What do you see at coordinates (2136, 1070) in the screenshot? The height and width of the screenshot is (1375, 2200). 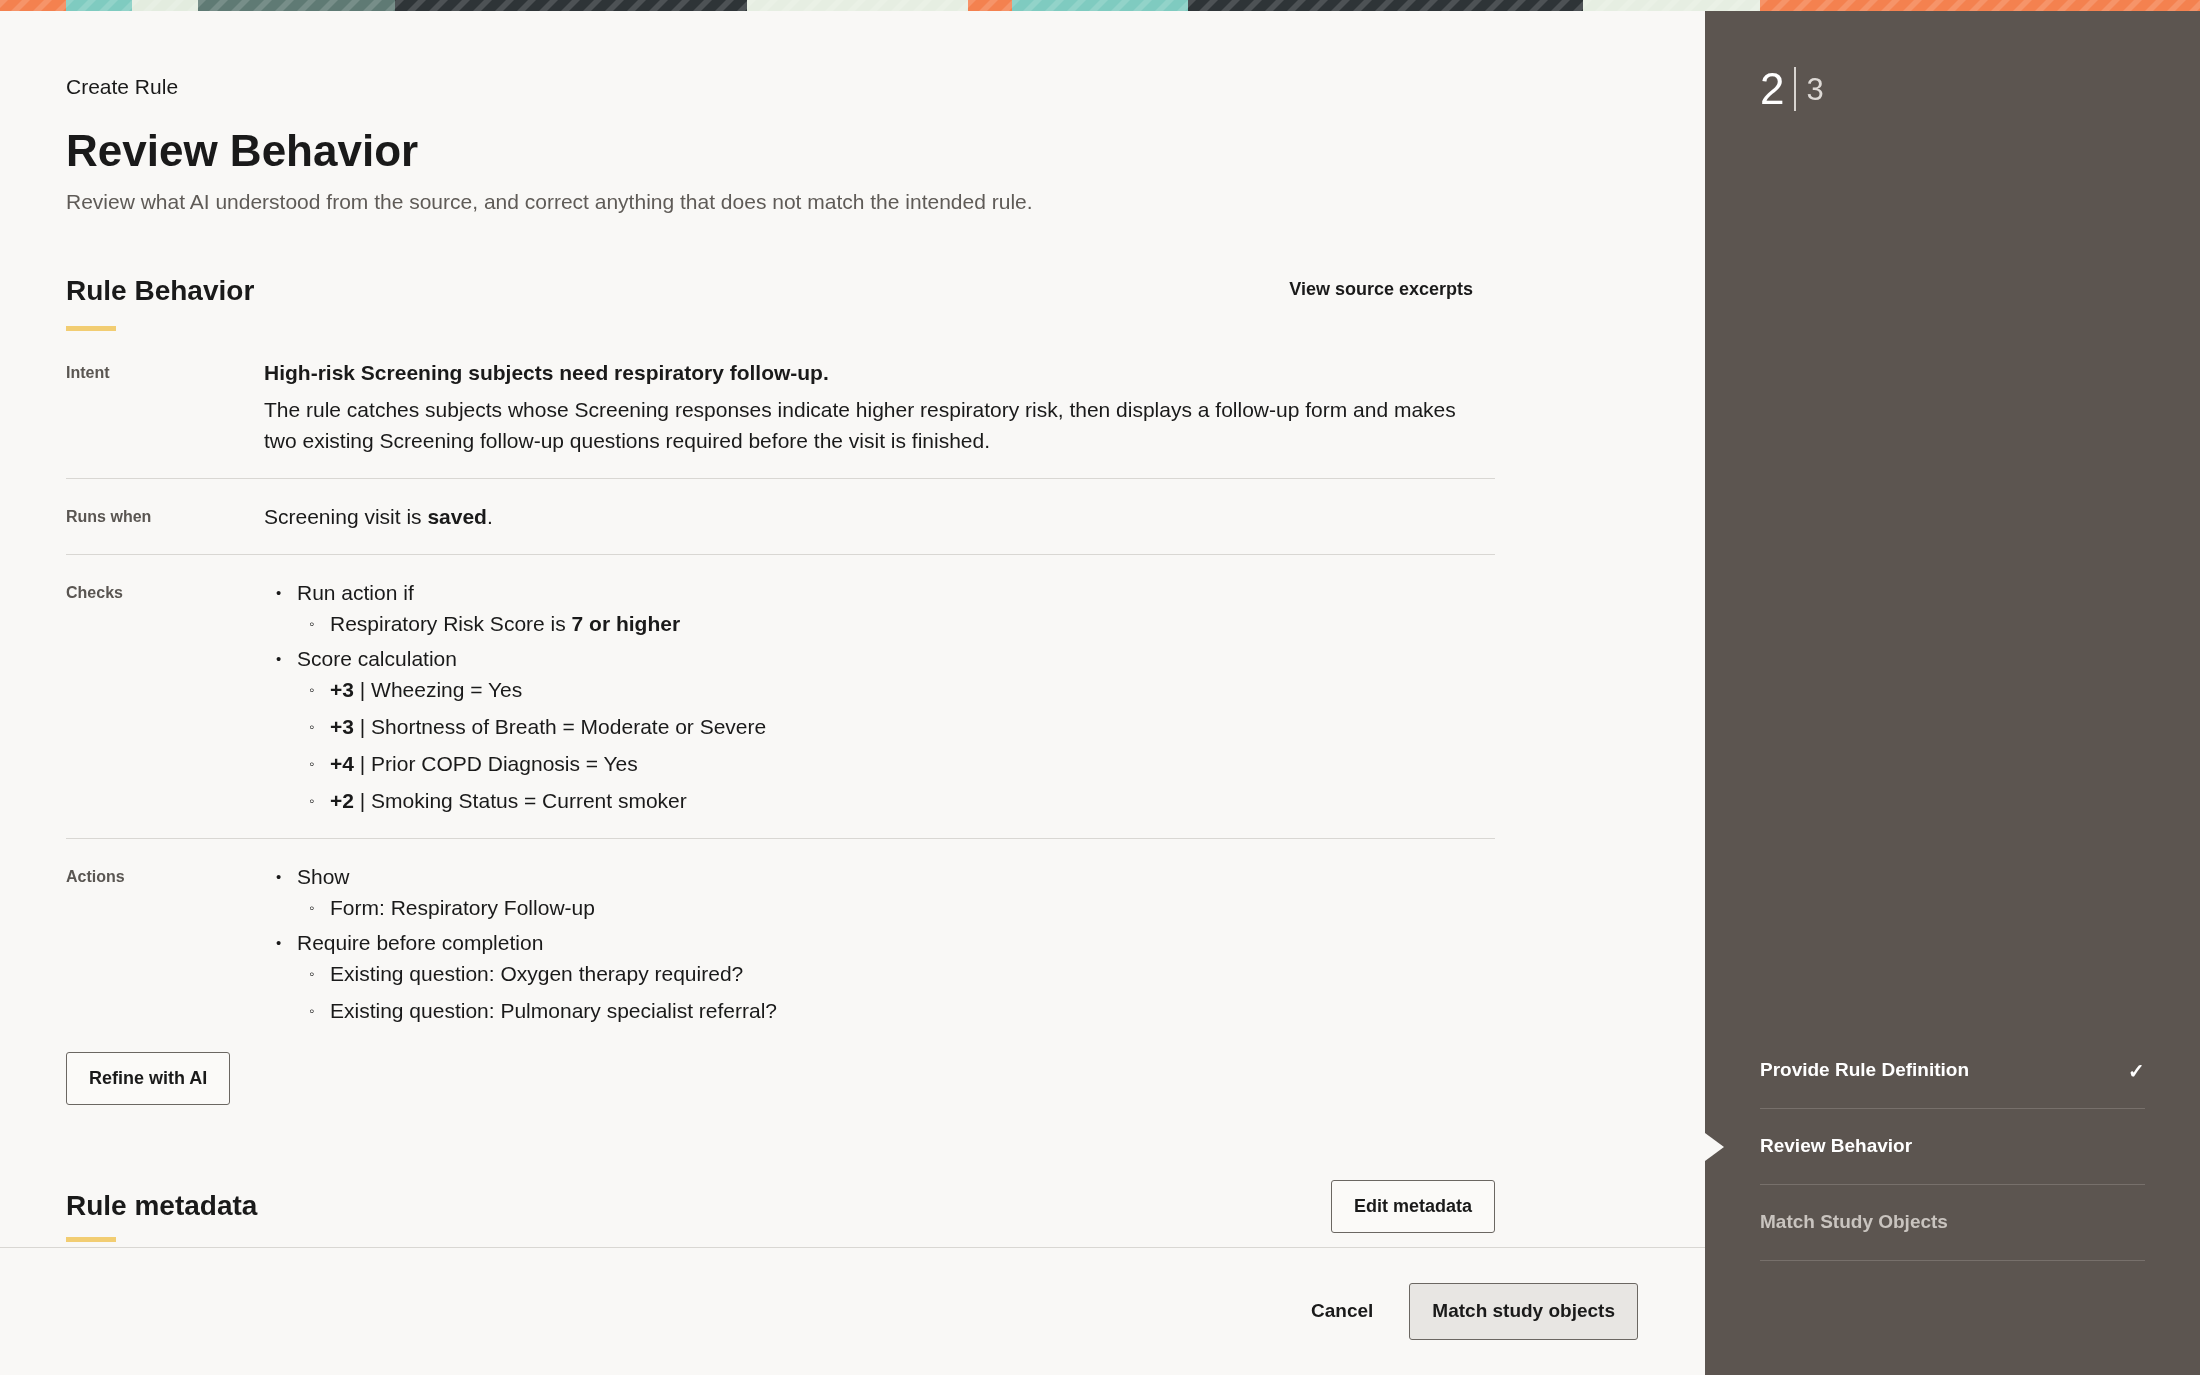 I see `check-icon: ✓` at bounding box center [2136, 1070].